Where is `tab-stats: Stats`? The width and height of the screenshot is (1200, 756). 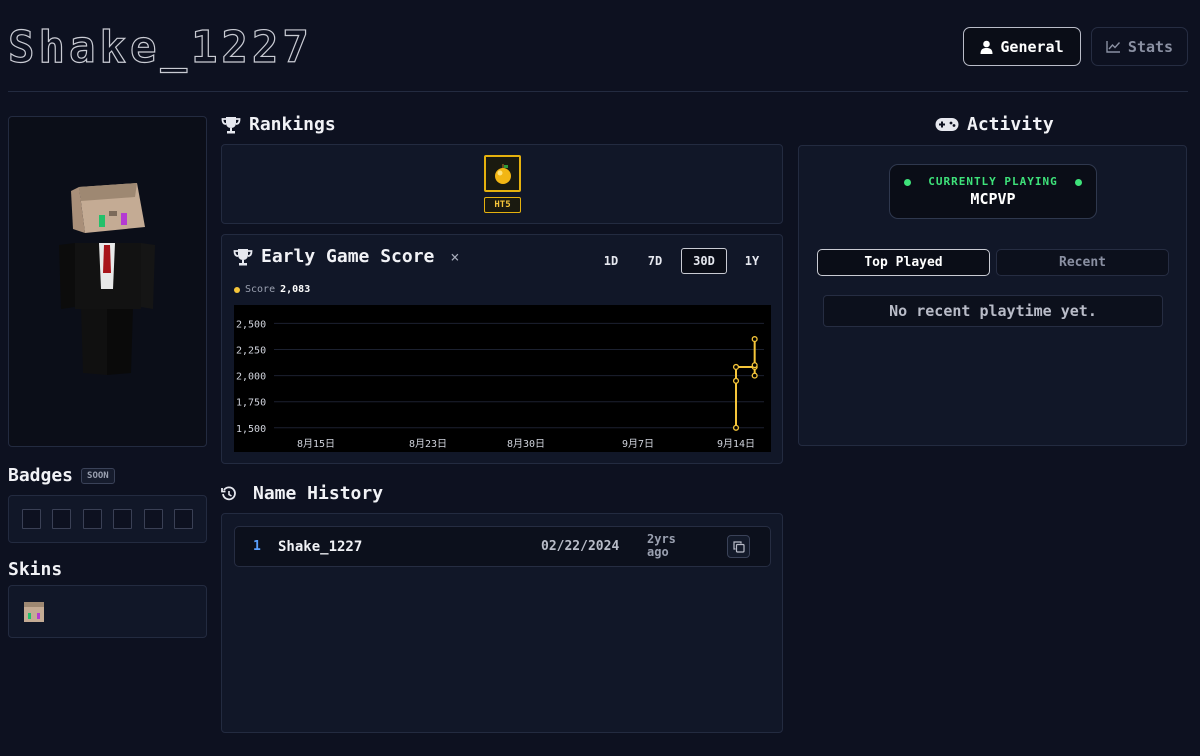
tab-stats: Stats is located at coordinates (1139, 46).